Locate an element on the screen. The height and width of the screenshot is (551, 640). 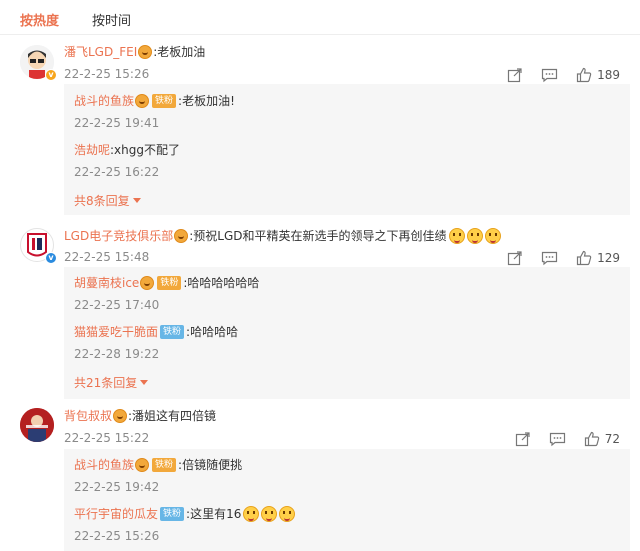
like-count: 72 is located at coordinates (612, 439).